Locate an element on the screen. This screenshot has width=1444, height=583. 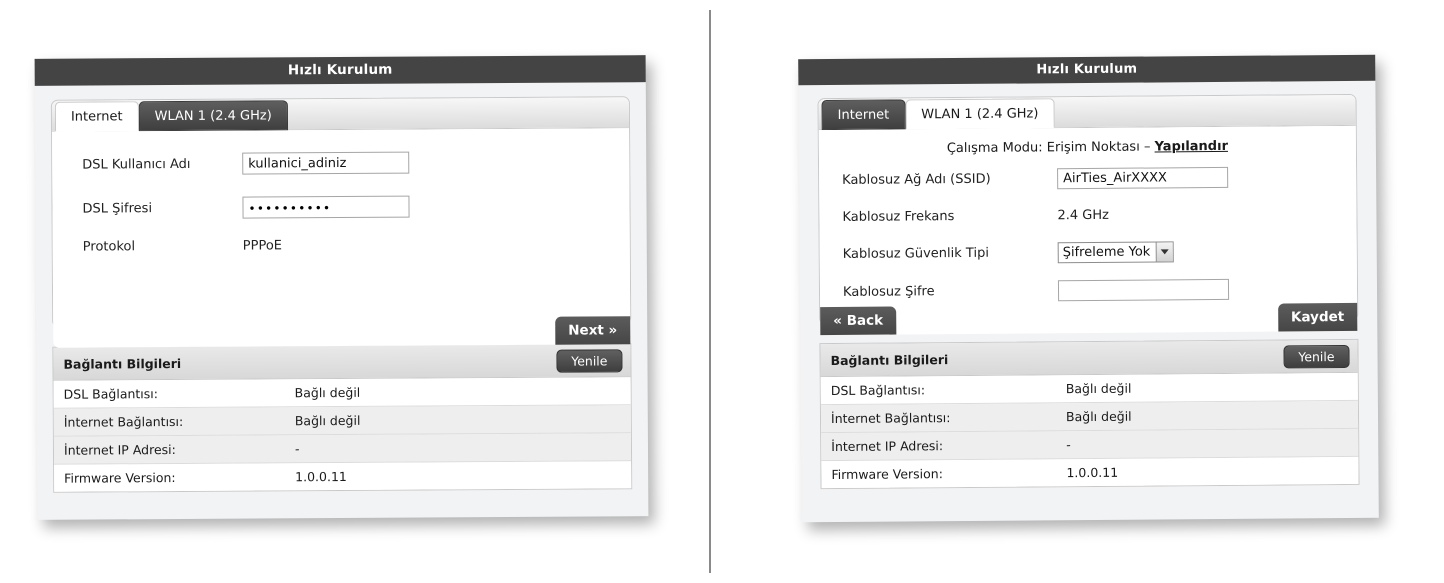
dsl-username-label: DSL Kullanıcı Adı is located at coordinates (136, 164).